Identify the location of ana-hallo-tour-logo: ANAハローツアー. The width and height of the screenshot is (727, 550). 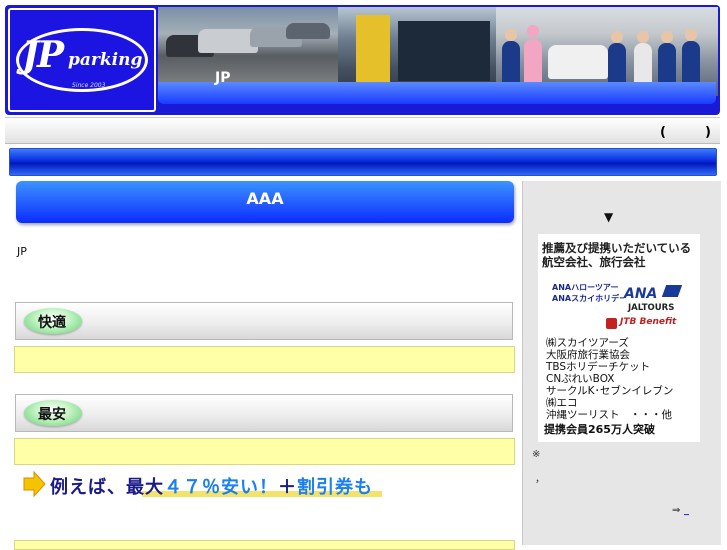
(585, 287).